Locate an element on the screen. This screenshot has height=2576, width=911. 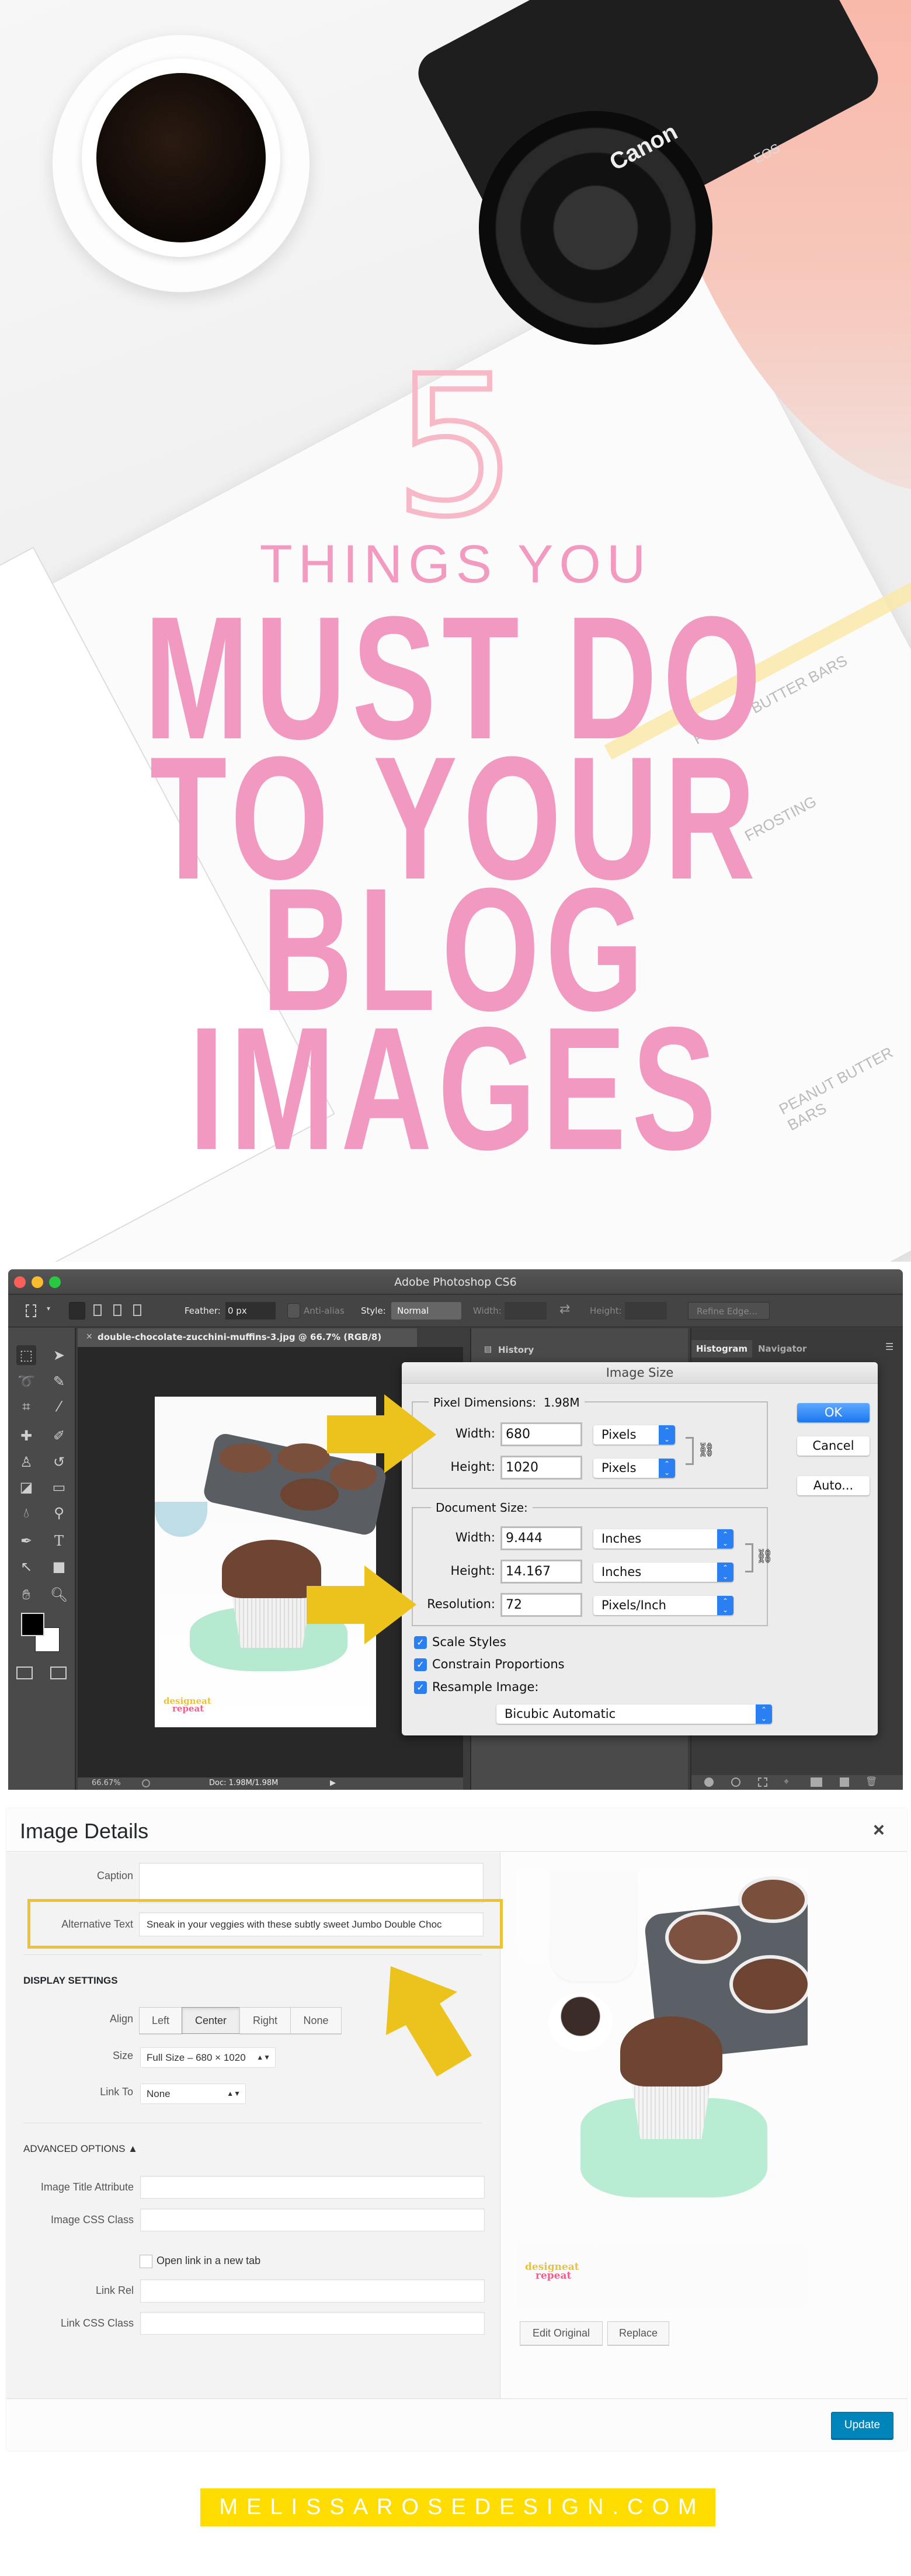
target-icon: ⌖ is located at coordinates (786, 1782).